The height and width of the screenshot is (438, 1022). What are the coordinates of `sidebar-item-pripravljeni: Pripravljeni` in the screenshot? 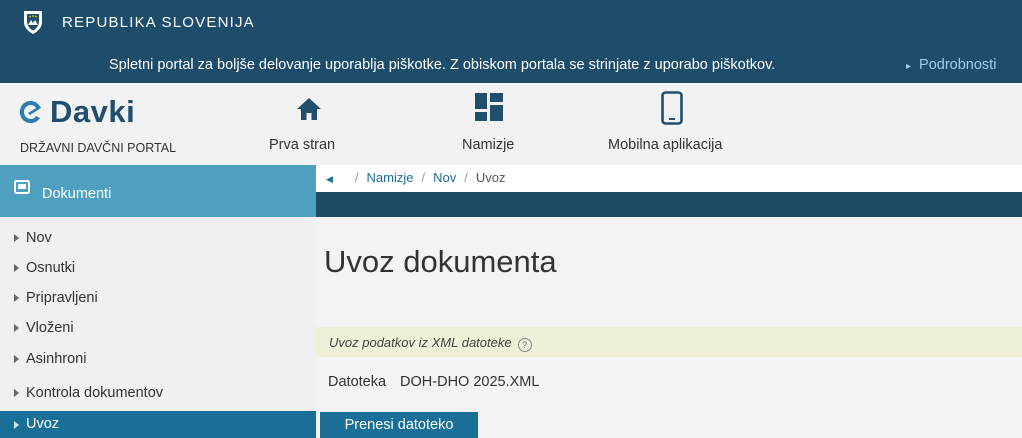 It's located at (158, 299).